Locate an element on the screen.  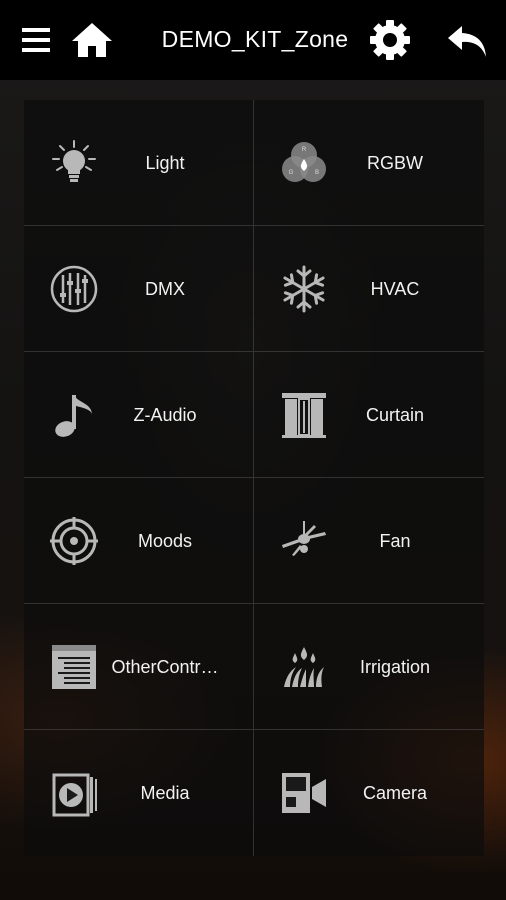
light-bulb-icon is located at coordinates (74, 163).